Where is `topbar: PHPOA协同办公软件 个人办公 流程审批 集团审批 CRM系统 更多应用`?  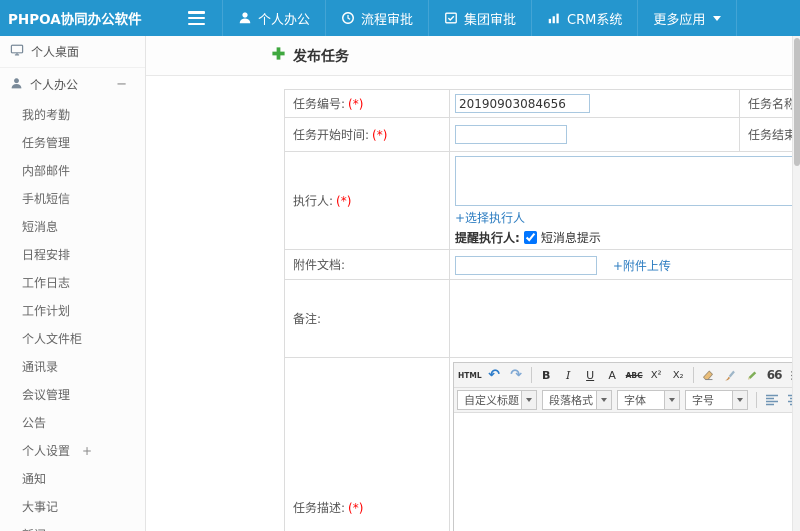
topbar: PHPOA协同办公软件 个人办公 流程审批 集团审批 CRM系统 更多应用 is located at coordinates (400, 18).